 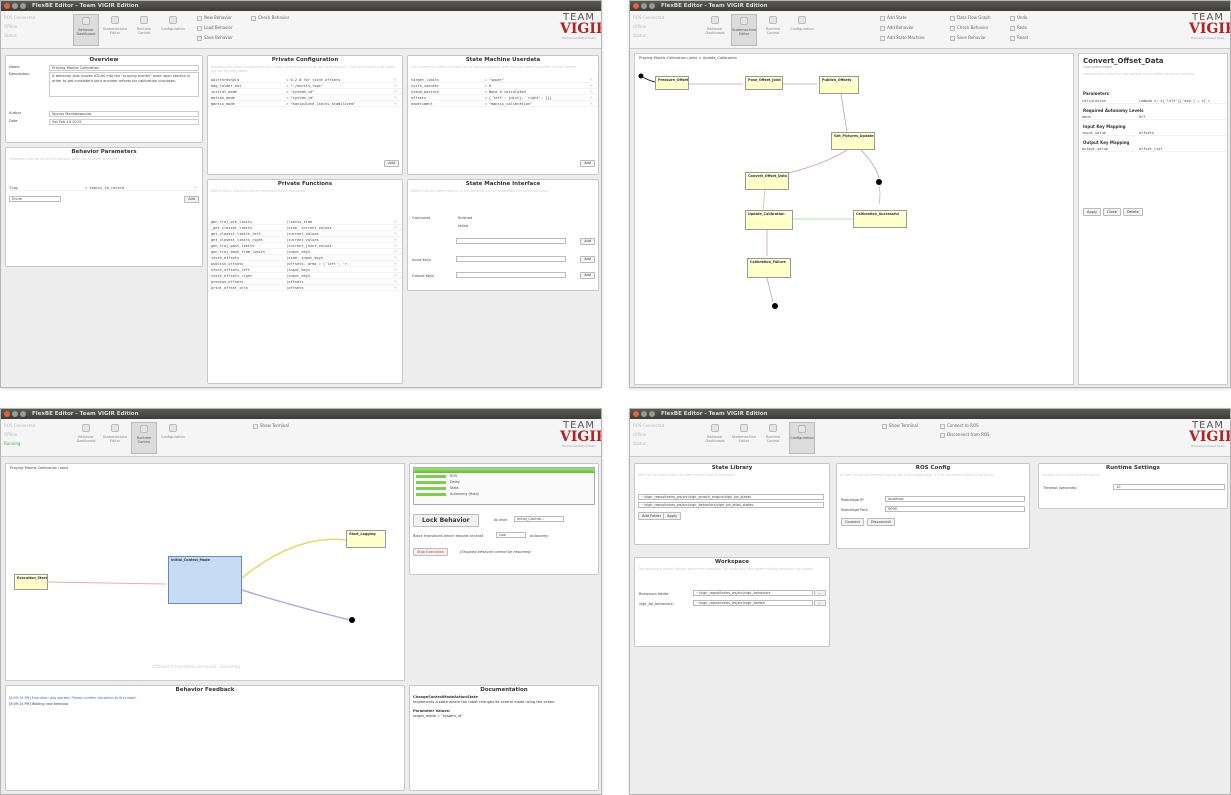 What do you see at coordinates (1169, 487) in the screenshot?
I see `timeout-input: 10` at bounding box center [1169, 487].